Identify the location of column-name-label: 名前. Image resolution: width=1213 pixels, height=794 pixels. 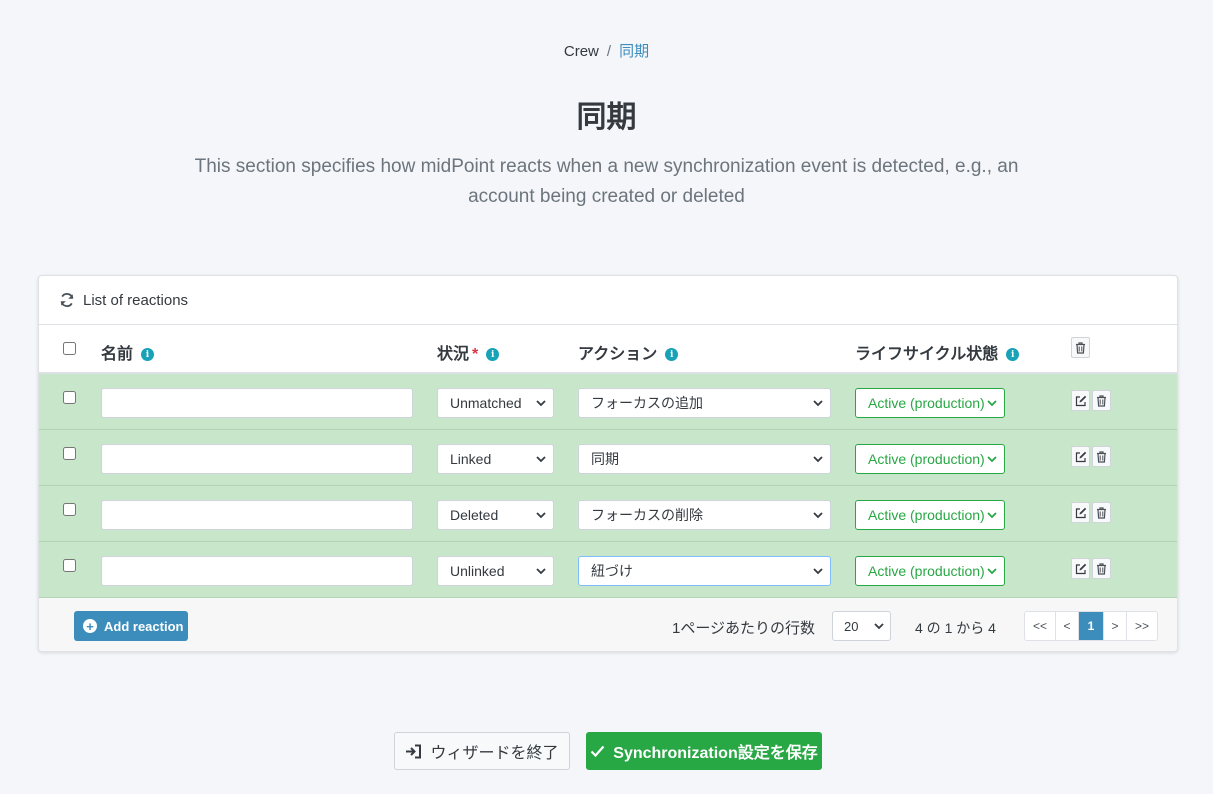
(117, 354).